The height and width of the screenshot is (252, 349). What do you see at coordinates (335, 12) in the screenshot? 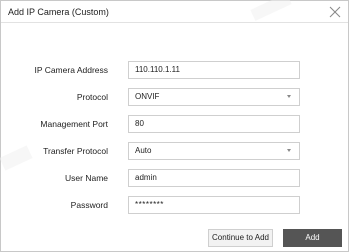
I see `close-icon` at bounding box center [335, 12].